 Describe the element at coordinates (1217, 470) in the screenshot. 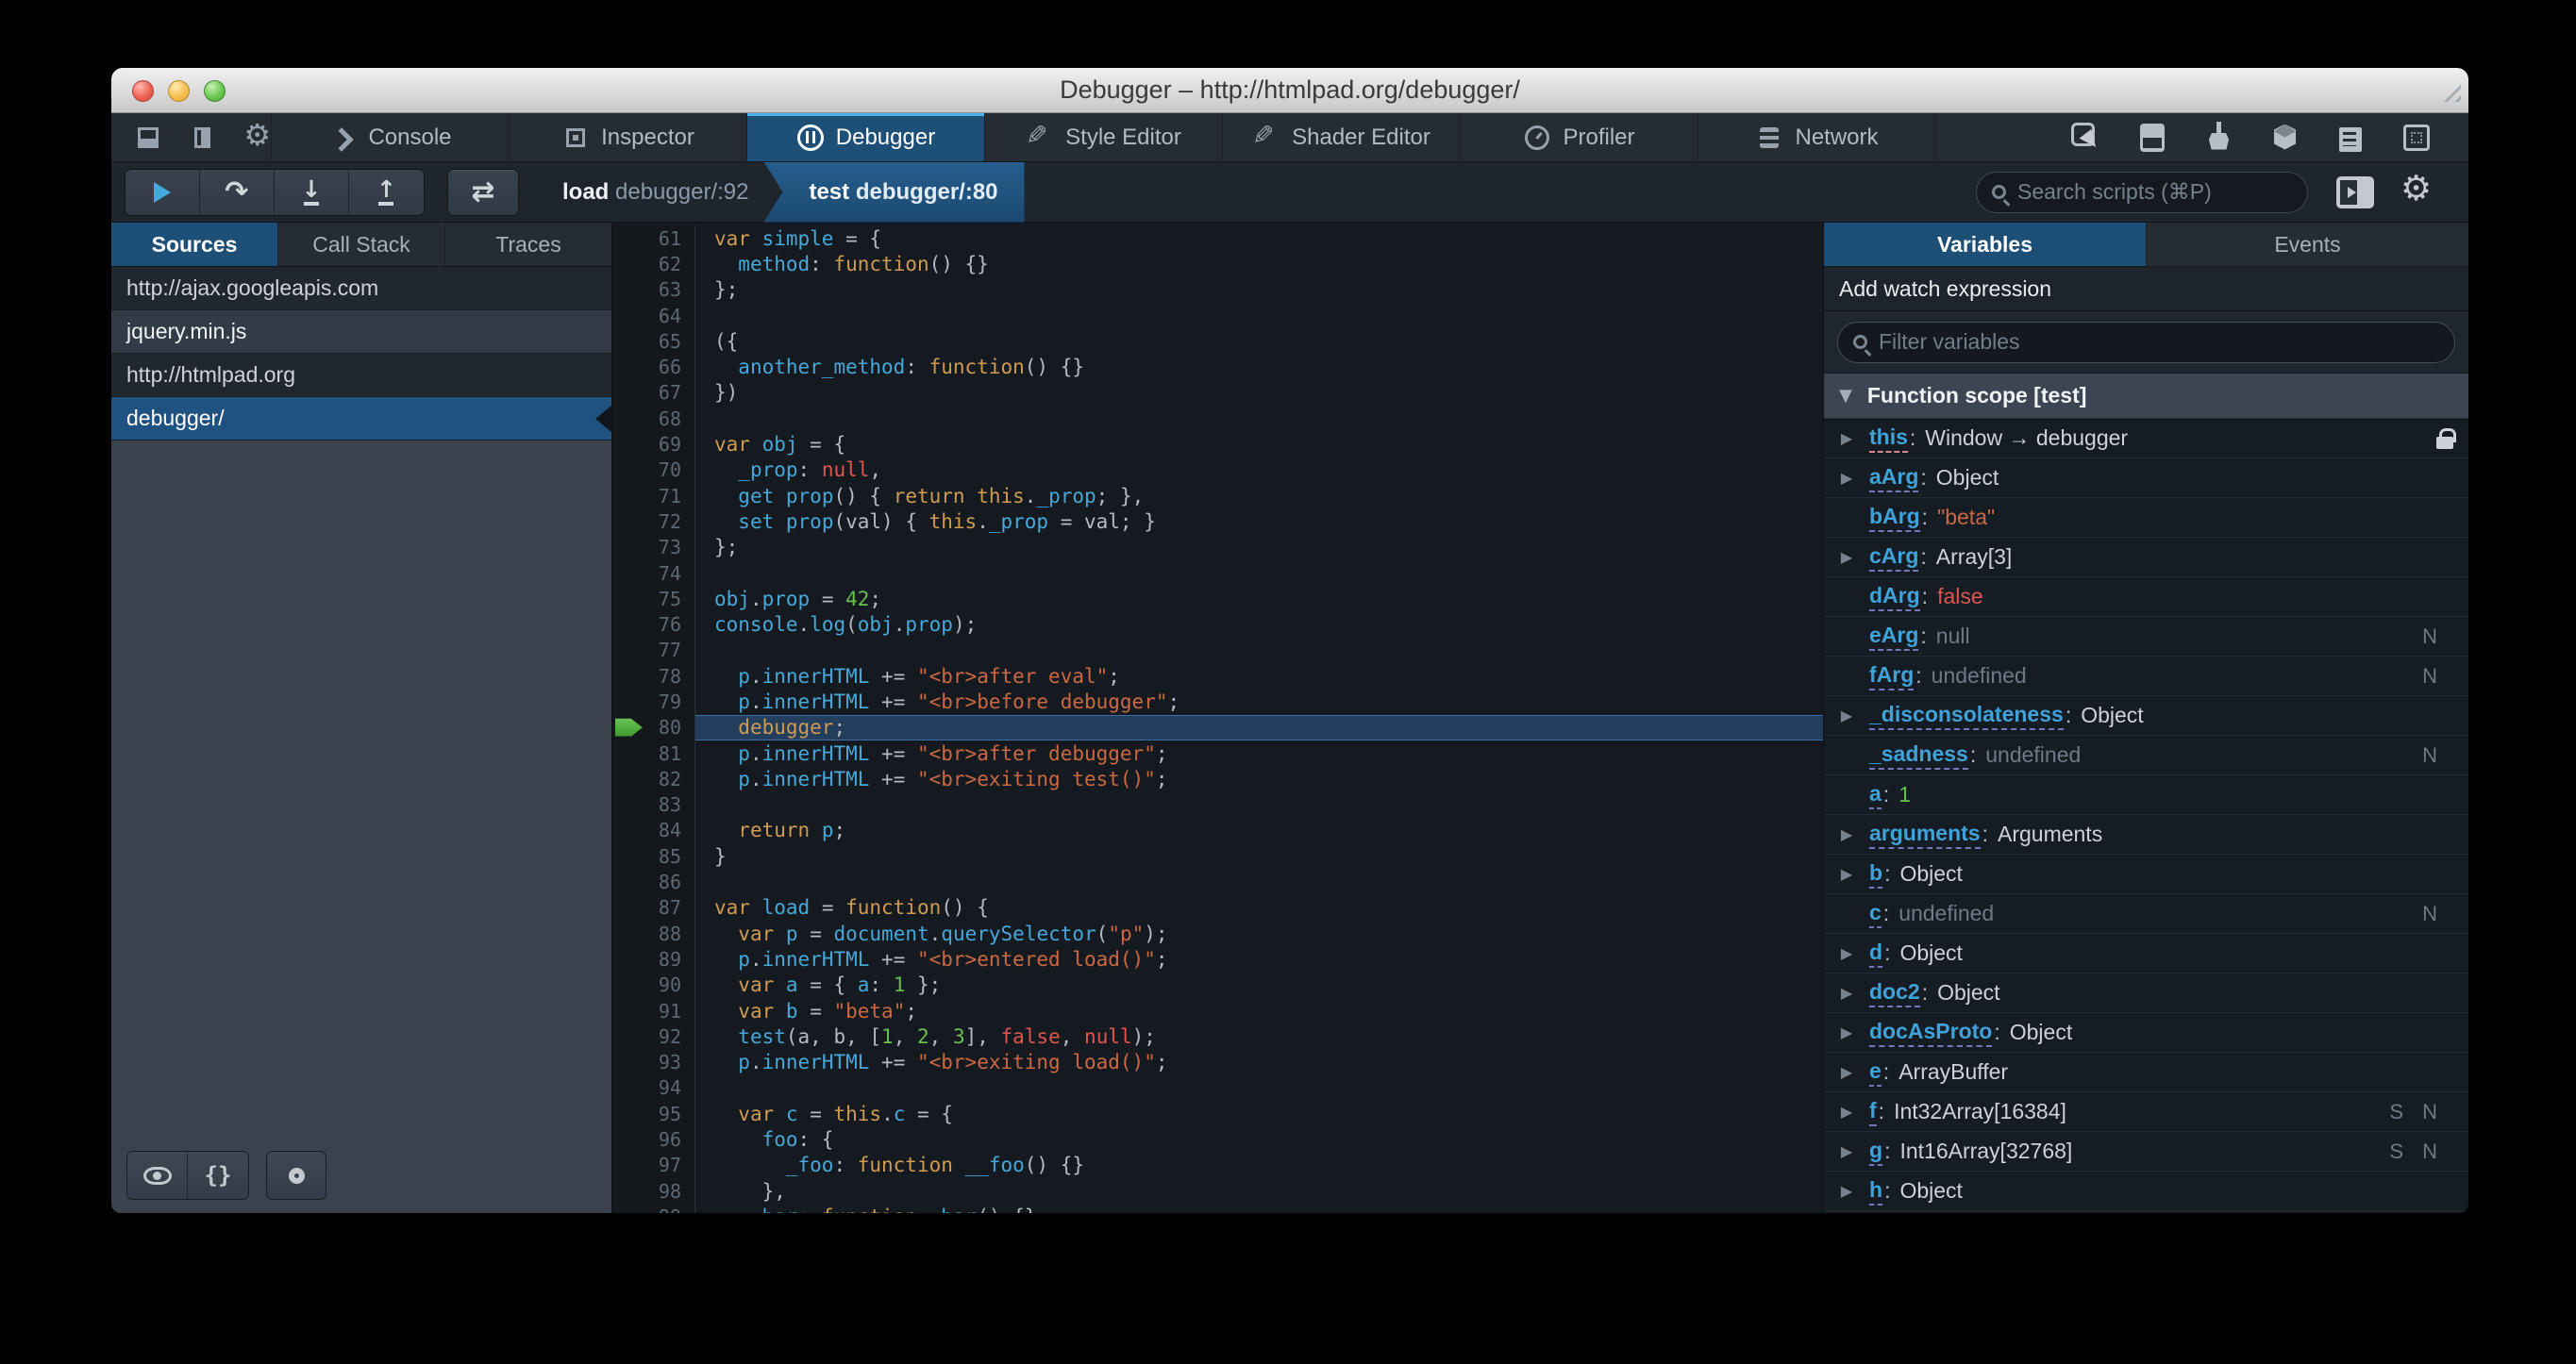

I see `code-line: 70 _prop: null,` at that location.